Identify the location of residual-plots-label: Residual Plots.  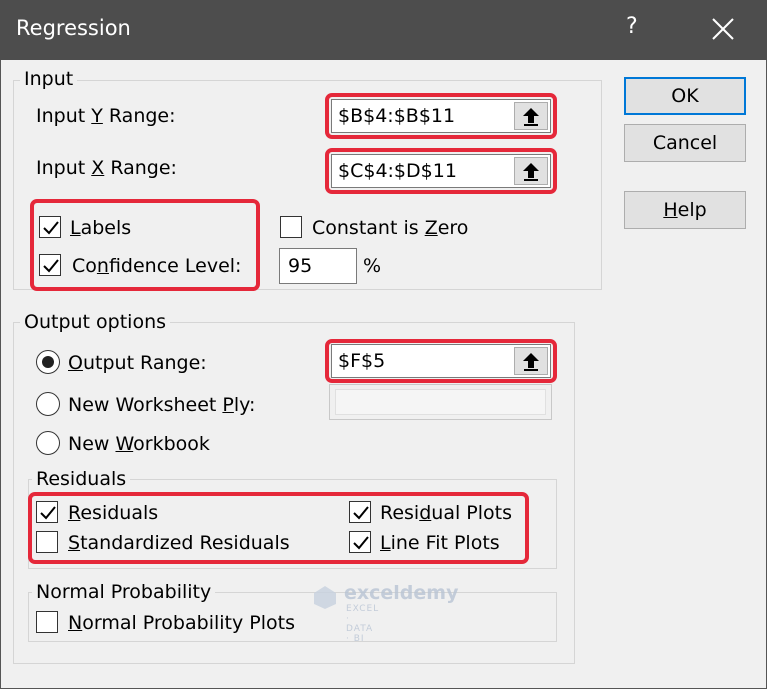
(446, 513).